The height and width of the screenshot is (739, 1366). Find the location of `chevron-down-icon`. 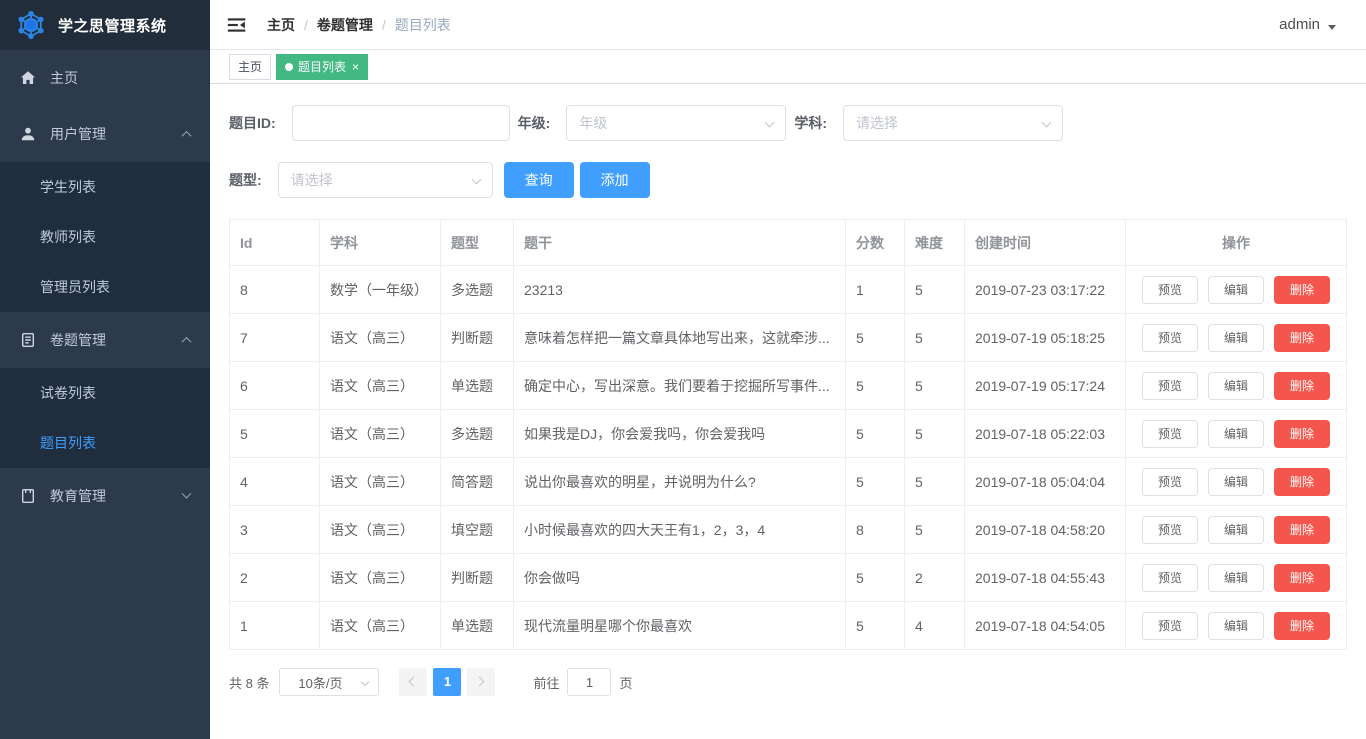

chevron-down-icon is located at coordinates (1046, 122).